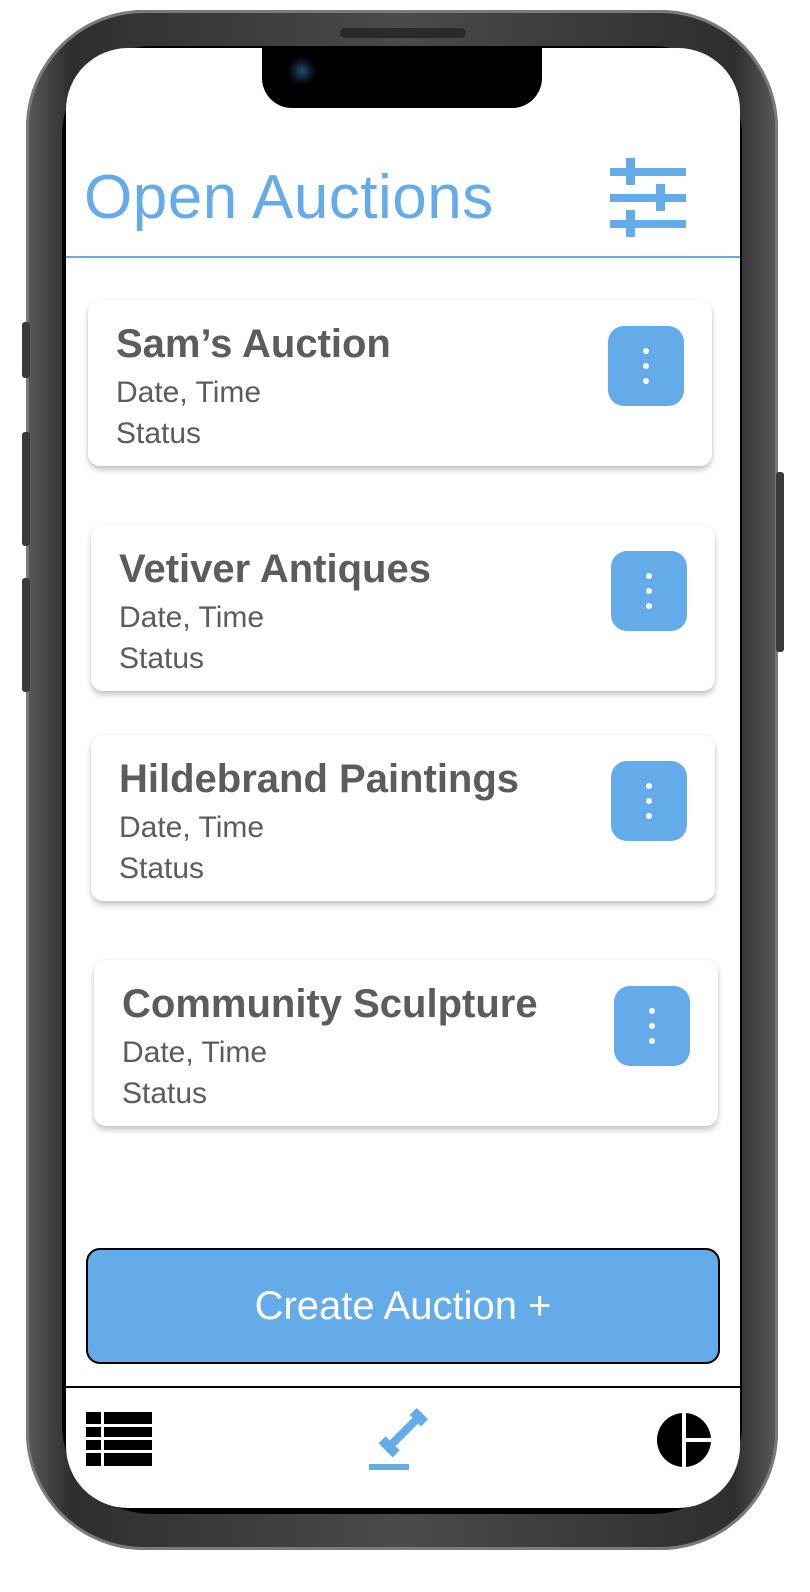 The image size is (810, 1592). I want to click on auction-name: Hildebrand Paintings, so click(319, 779).